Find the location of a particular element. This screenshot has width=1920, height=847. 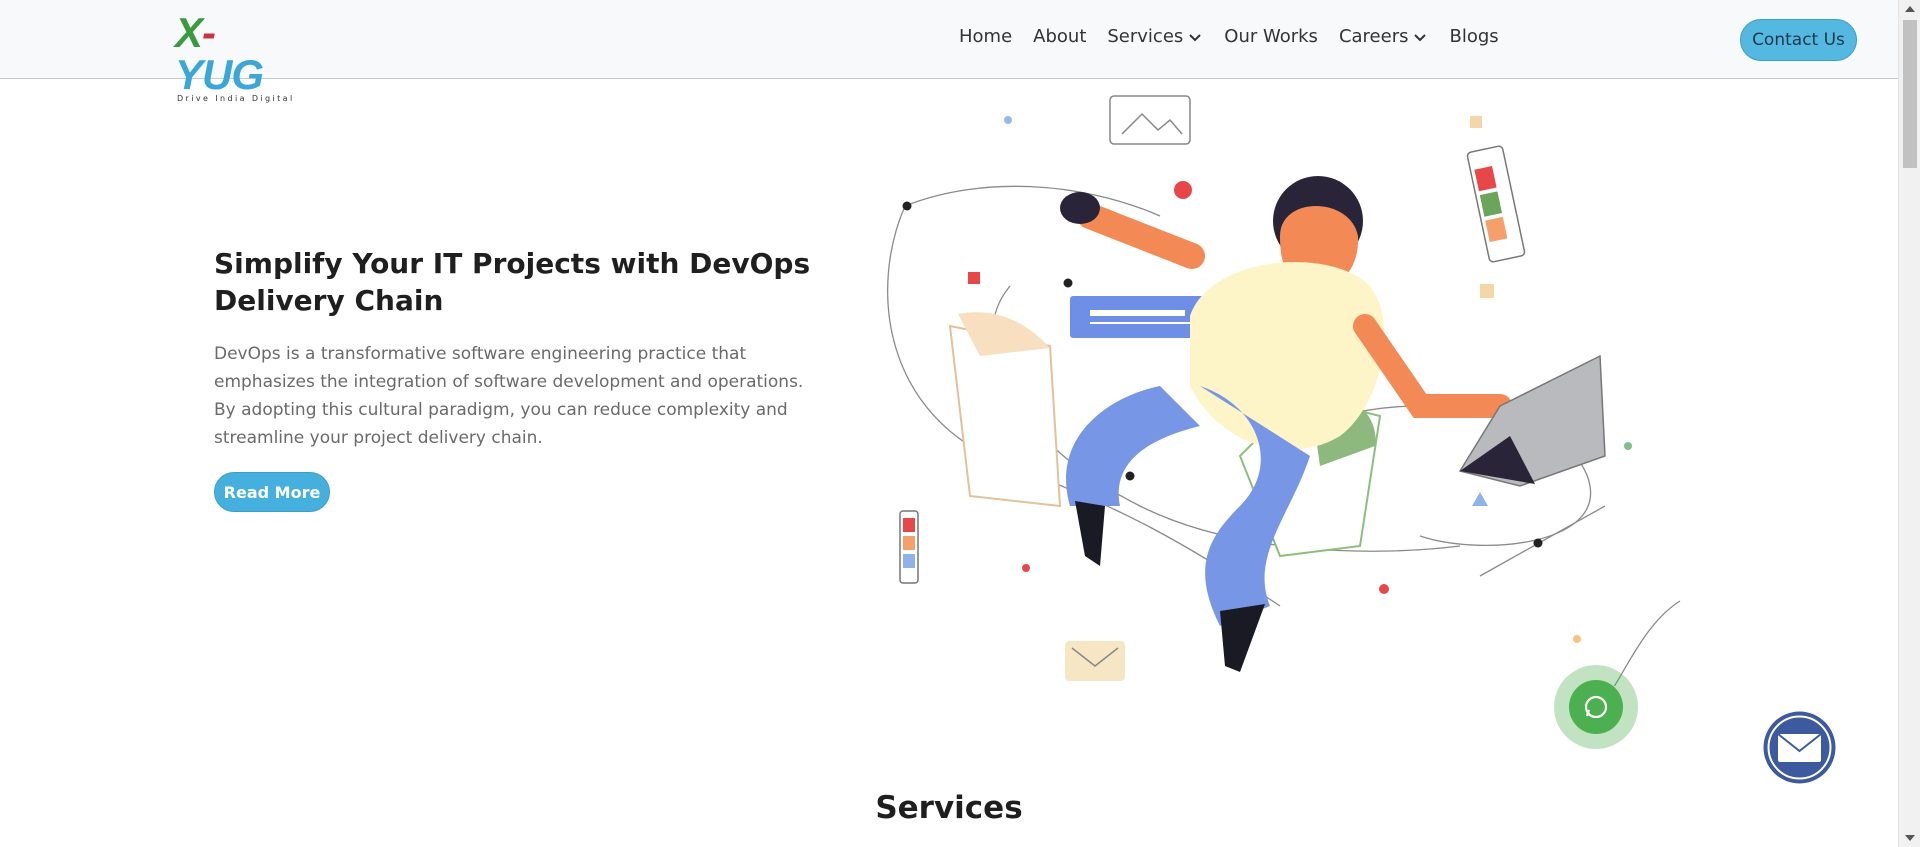

nav-our-works: Our Works is located at coordinates (1271, 36).